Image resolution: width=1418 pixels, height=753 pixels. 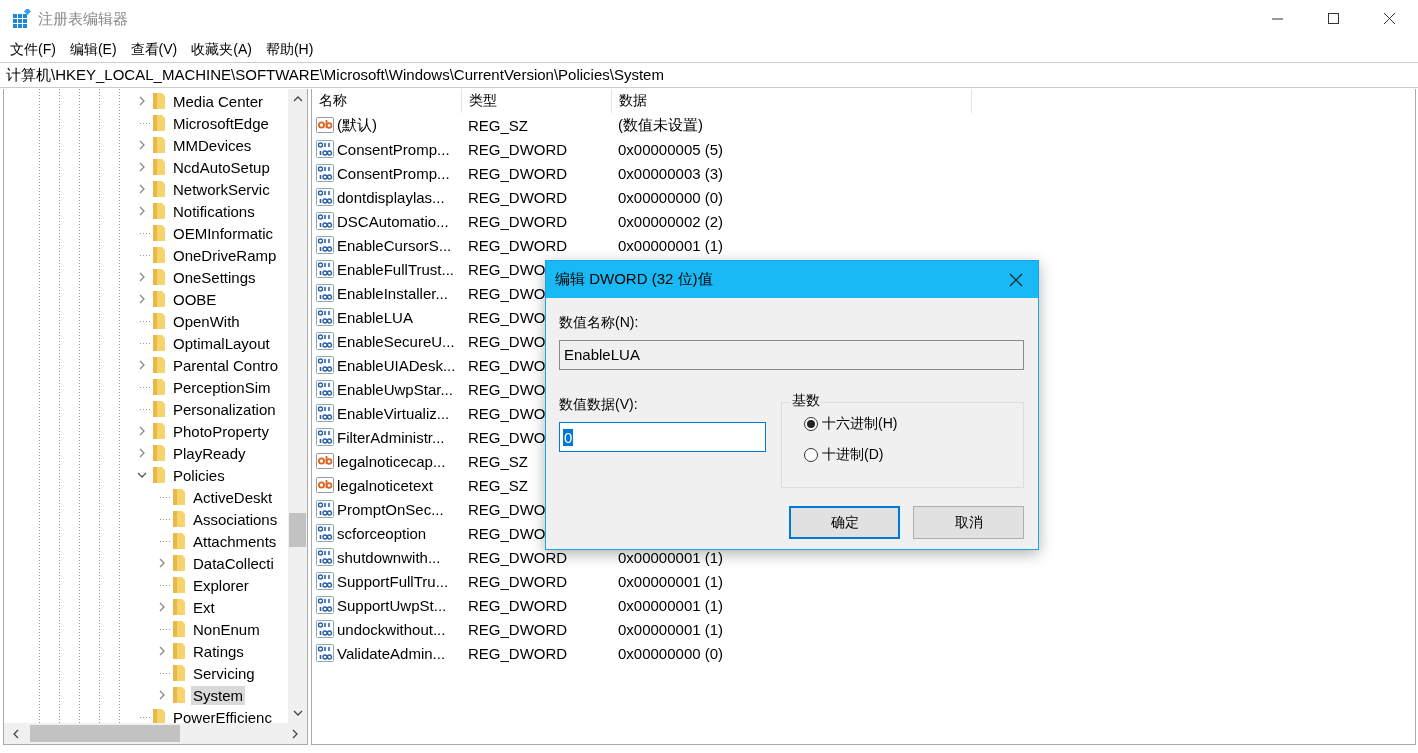 I want to click on tree-item: OneSettings, so click(x=214, y=277).